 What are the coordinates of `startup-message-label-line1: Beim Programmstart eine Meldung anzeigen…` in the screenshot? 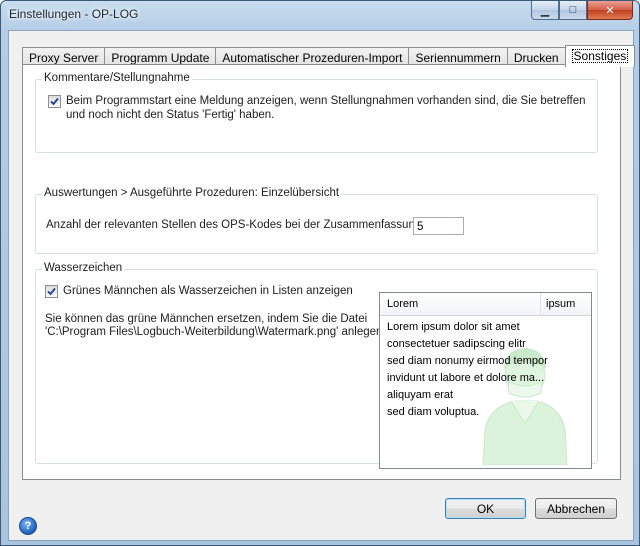 It's located at (326, 101).